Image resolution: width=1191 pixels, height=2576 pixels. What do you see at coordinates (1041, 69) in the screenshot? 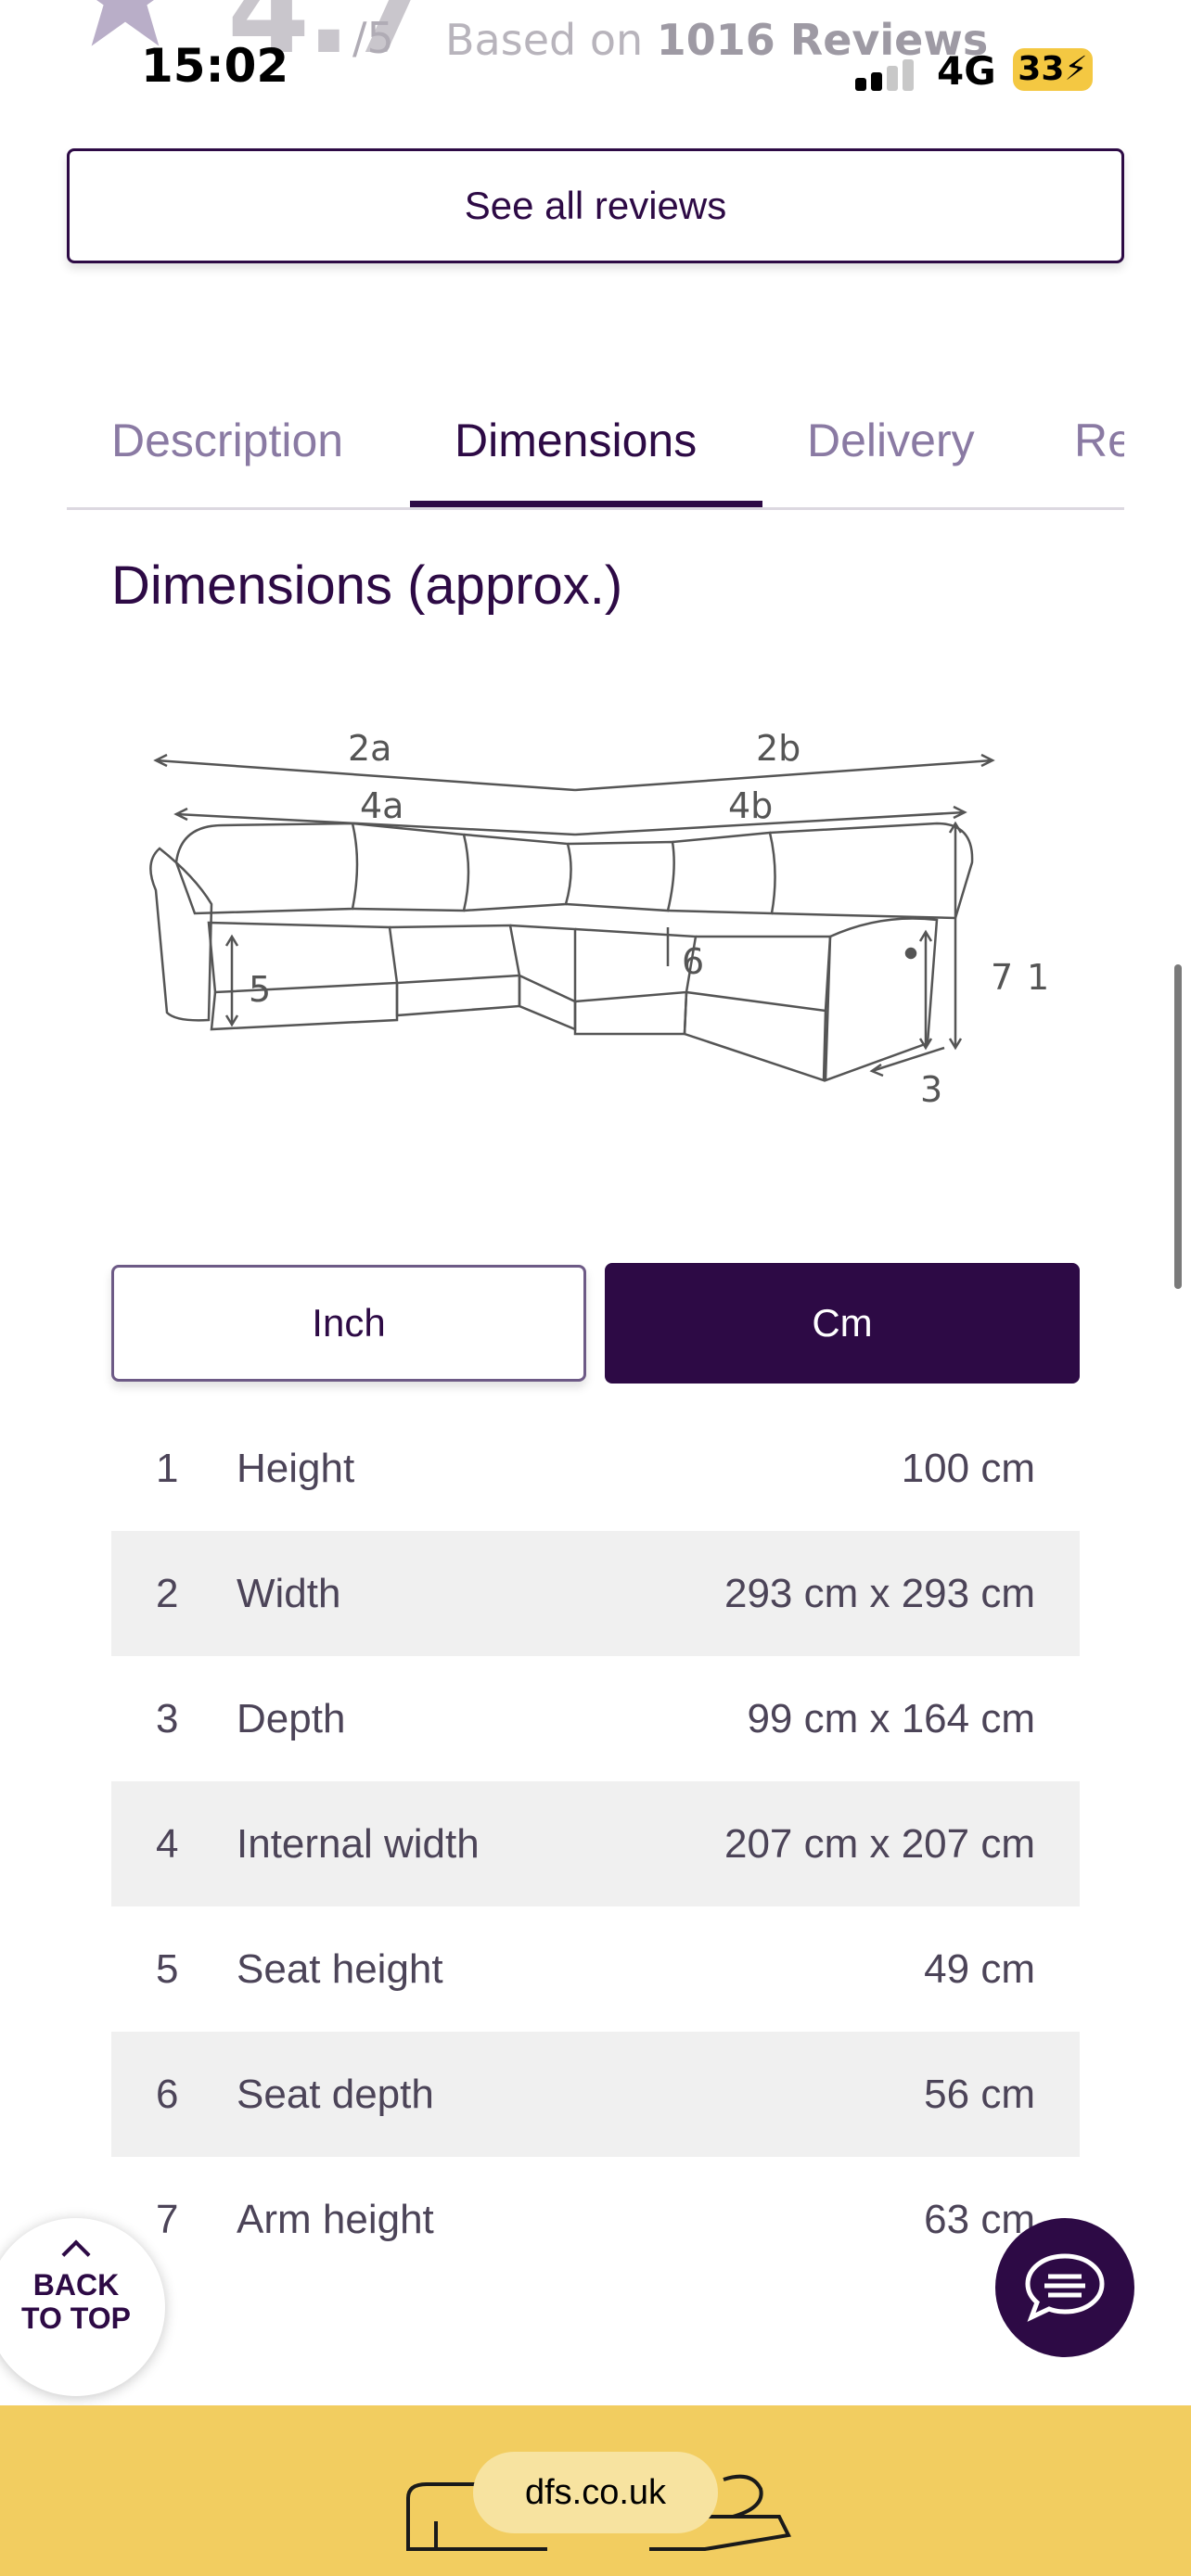
I see `battery-level: 33` at bounding box center [1041, 69].